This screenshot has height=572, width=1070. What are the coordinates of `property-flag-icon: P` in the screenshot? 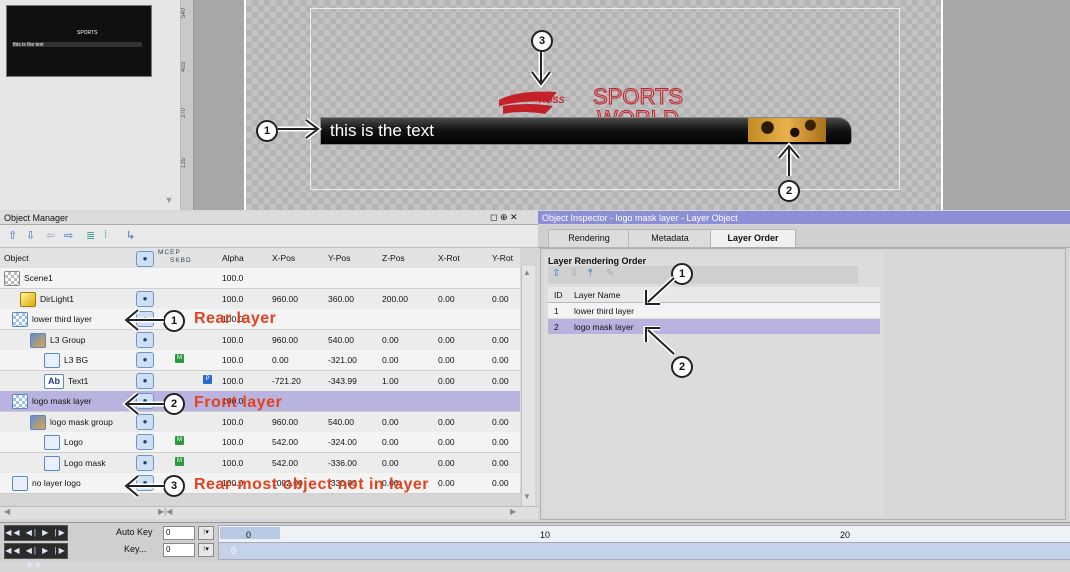 It's located at (207, 379).